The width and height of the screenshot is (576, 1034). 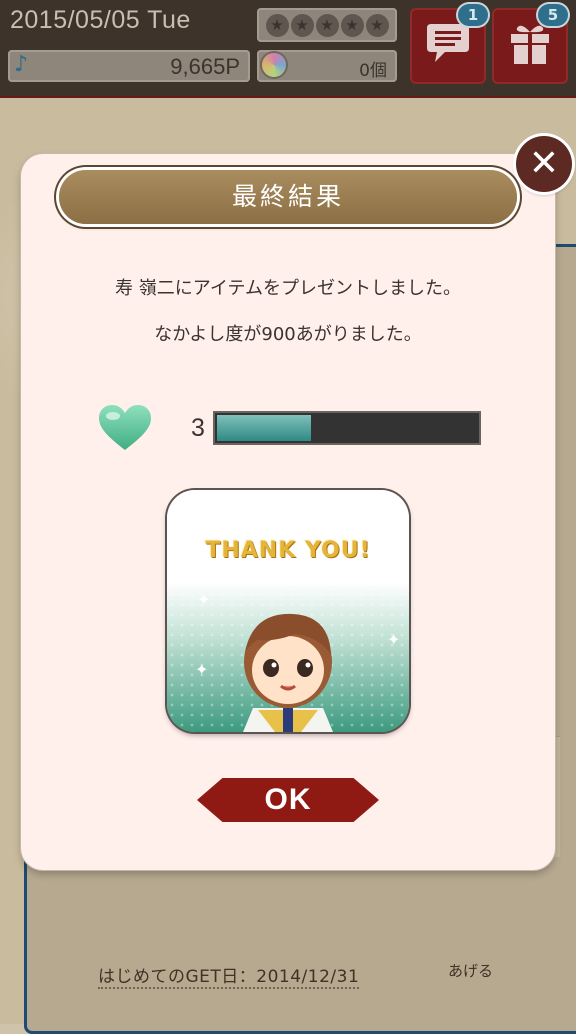 I want to click on points-value: 9,665P, so click(x=205, y=66).